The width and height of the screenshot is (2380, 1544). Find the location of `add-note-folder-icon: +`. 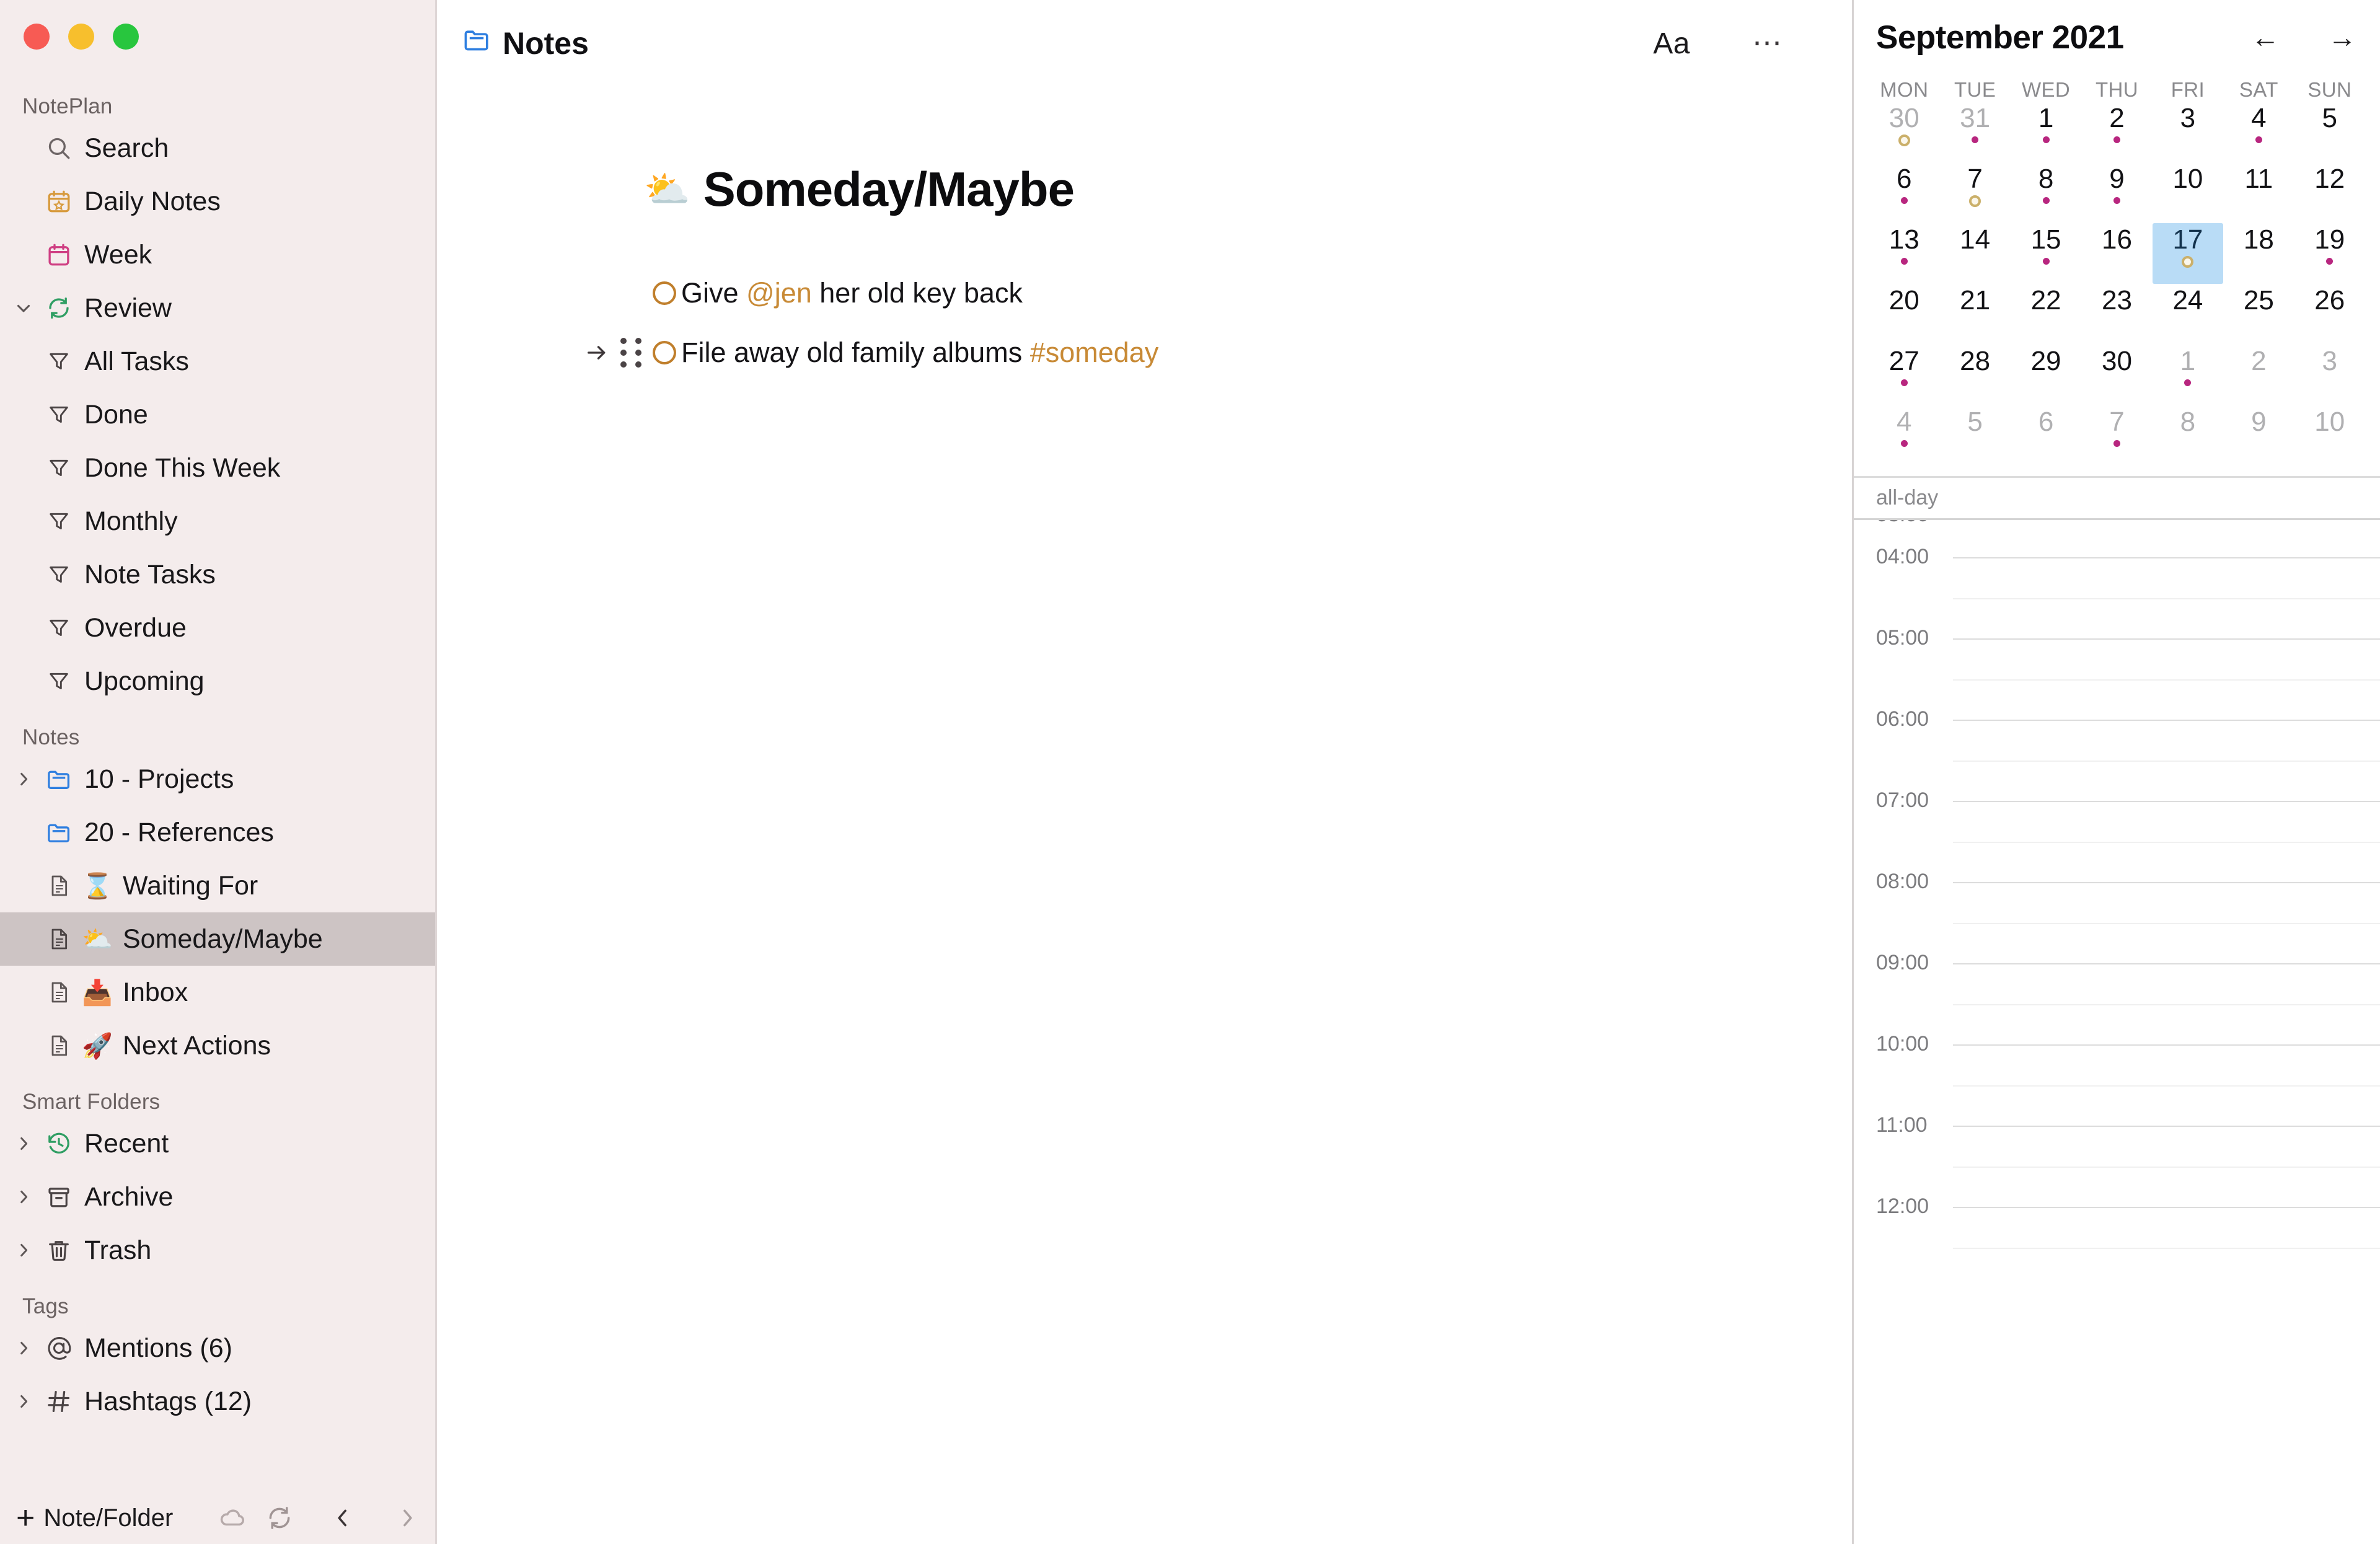

add-note-folder-icon: + is located at coordinates (25, 1518).